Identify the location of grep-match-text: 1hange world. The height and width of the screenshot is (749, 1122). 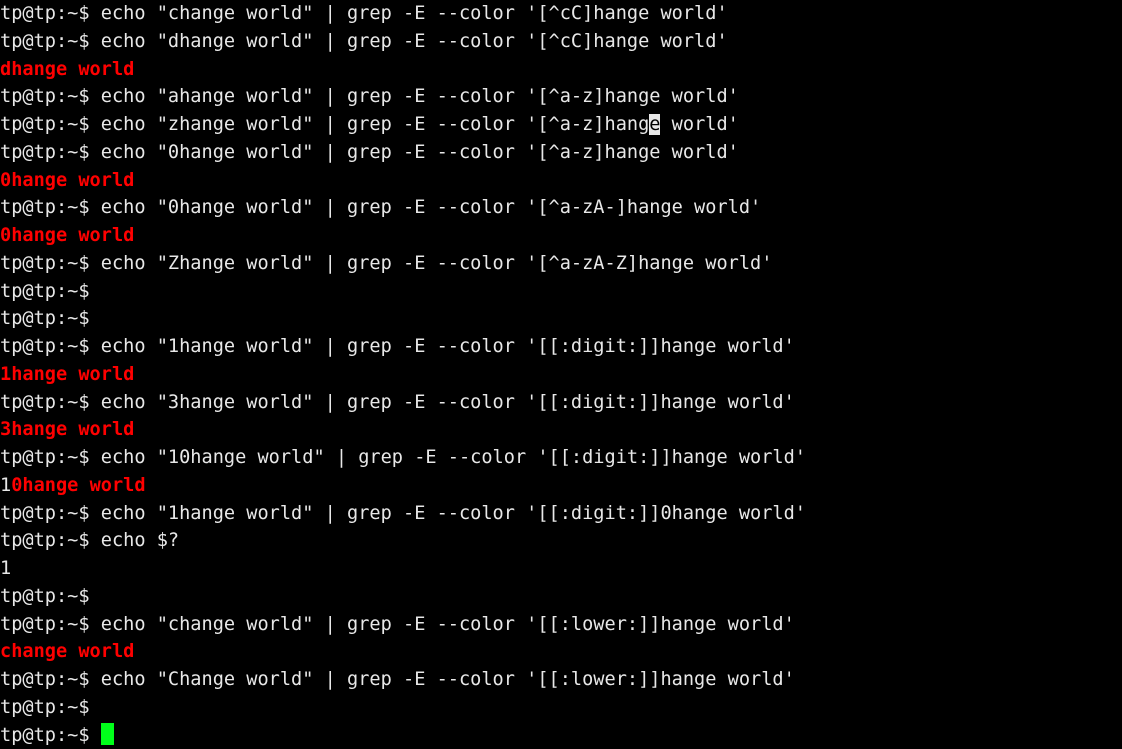
(67, 374).